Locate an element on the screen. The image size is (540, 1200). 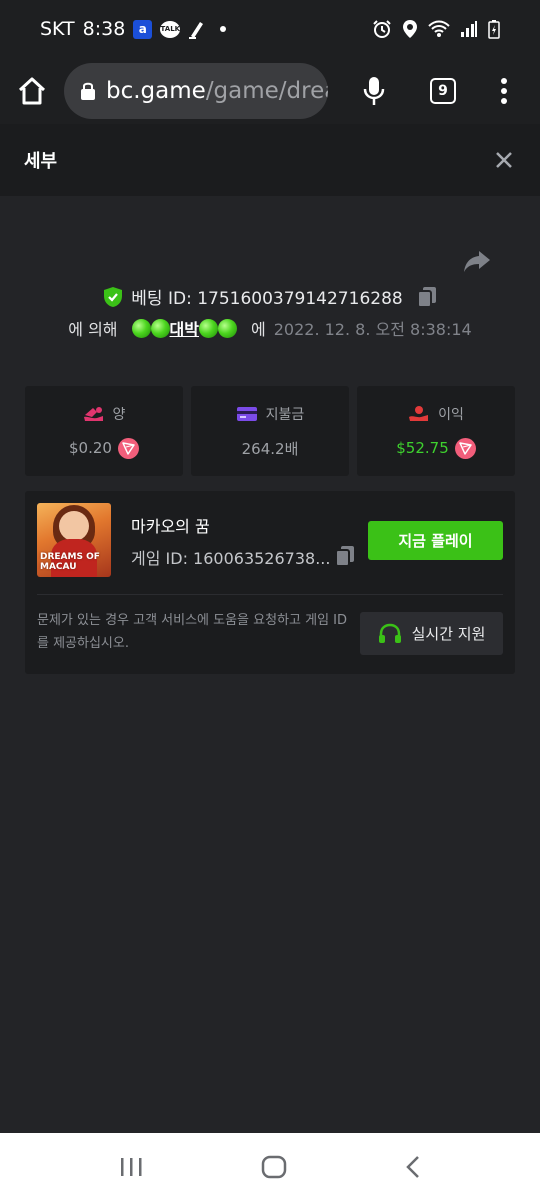
at-label: 에 is located at coordinates (258, 329).